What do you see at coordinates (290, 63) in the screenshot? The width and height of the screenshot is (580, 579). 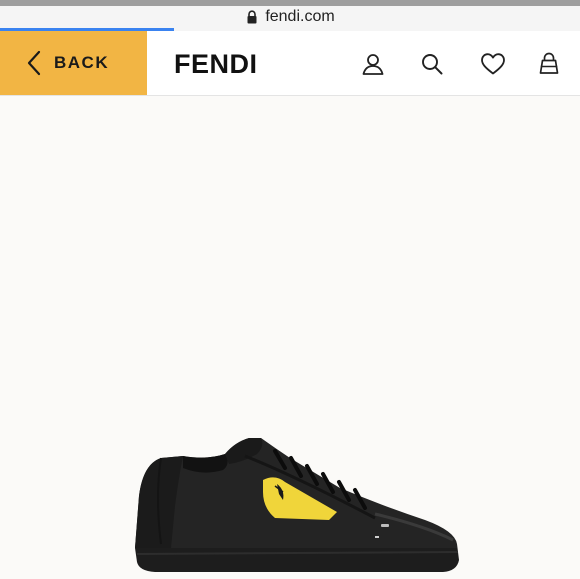 I see `site-header: BACK FENDI` at bounding box center [290, 63].